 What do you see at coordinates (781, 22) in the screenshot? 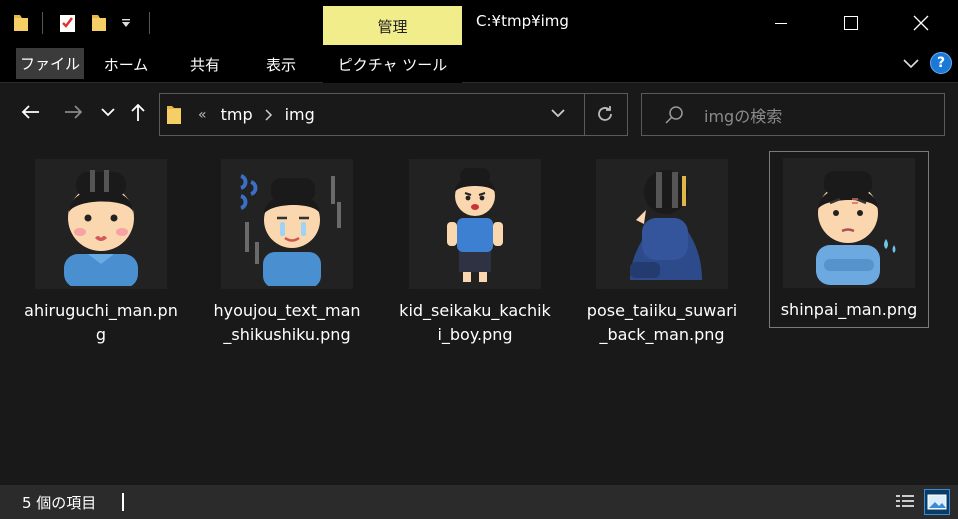
I see `minimize-button` at bounding box center [781, 22].